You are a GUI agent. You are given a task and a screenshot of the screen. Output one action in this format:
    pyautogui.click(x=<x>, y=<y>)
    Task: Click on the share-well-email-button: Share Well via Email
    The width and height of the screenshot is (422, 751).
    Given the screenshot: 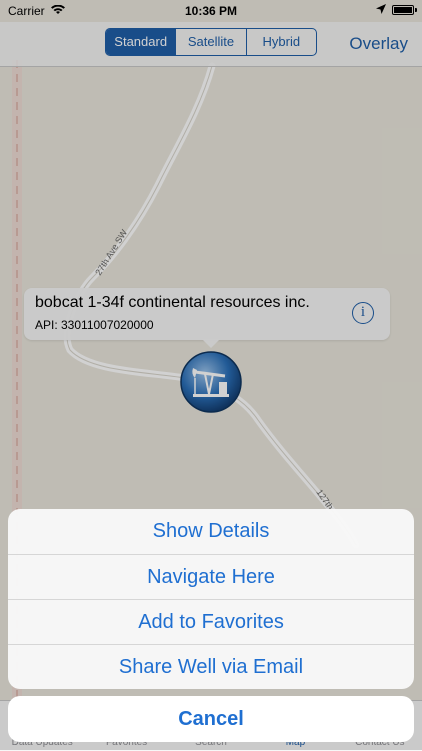 What is the action you would take?
    pyautogui.click(x=211, y=666)
    